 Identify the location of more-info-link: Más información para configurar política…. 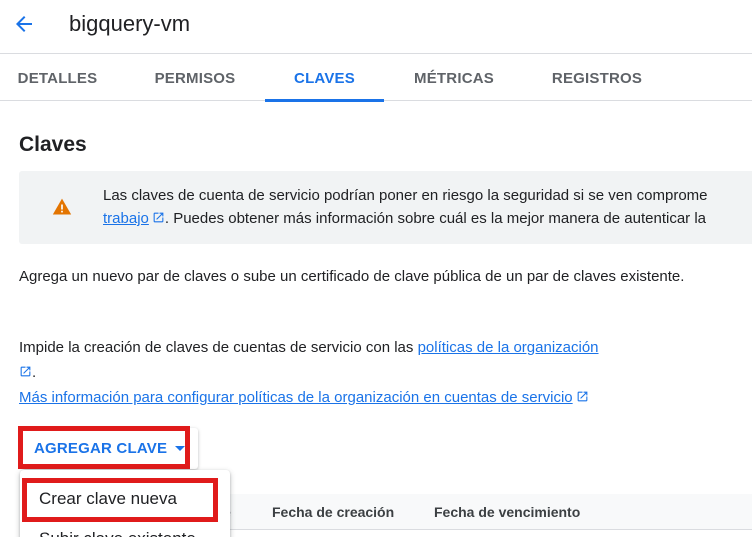
(296, 397).